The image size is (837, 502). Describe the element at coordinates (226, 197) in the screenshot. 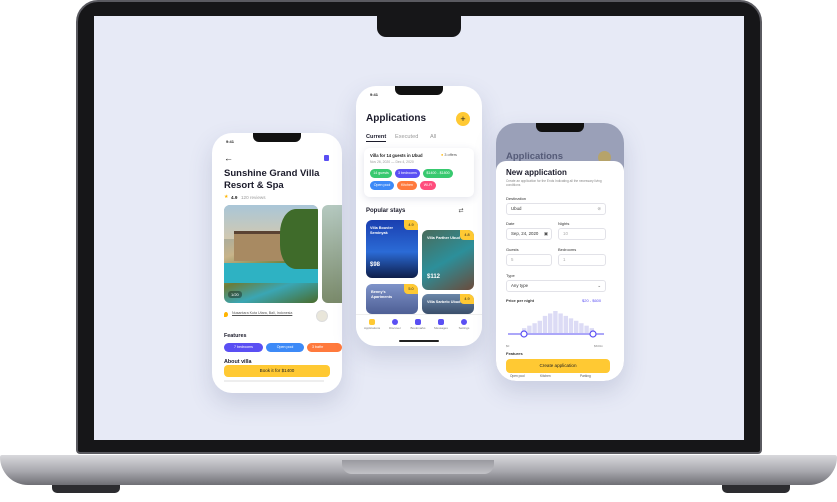

I see `star-icon: ★` at that location.